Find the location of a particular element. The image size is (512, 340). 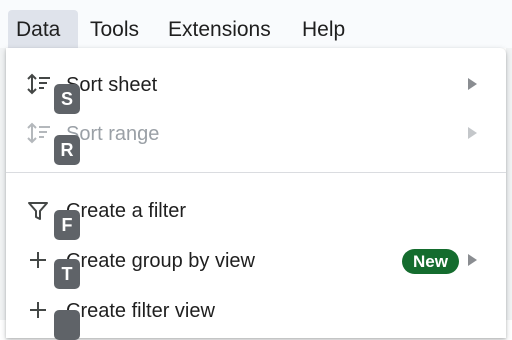

menu-item-create-group-by-view: Create group by view New is located at coordinates (256, 261).